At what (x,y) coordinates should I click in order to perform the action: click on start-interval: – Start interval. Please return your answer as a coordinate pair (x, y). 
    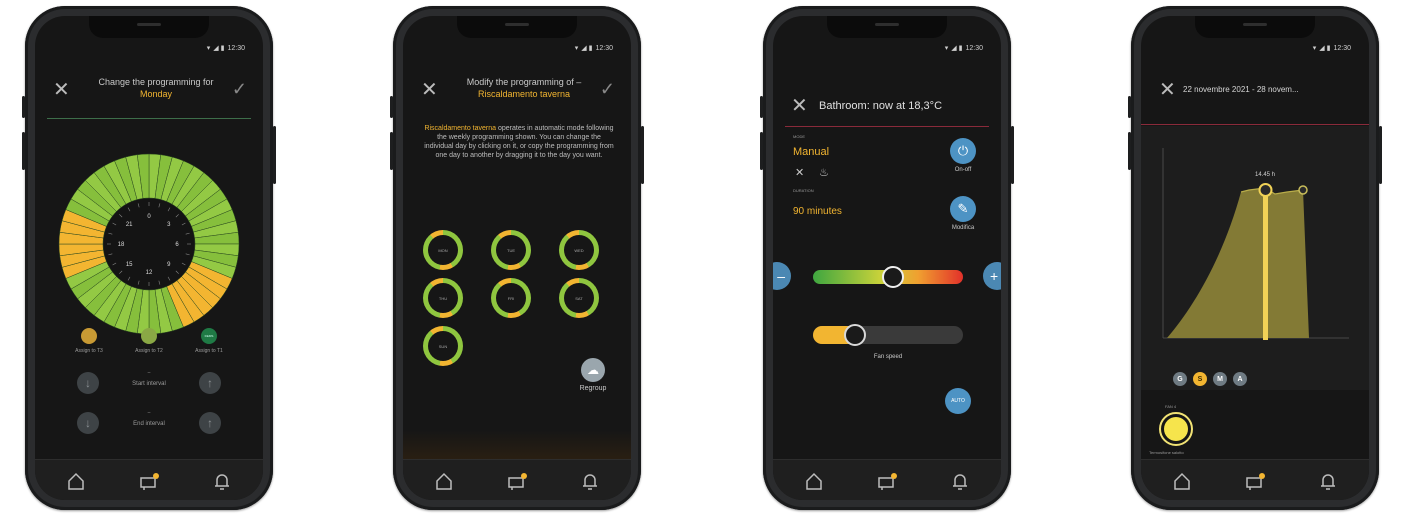
    Looking at the image, I should click on (149, 378).